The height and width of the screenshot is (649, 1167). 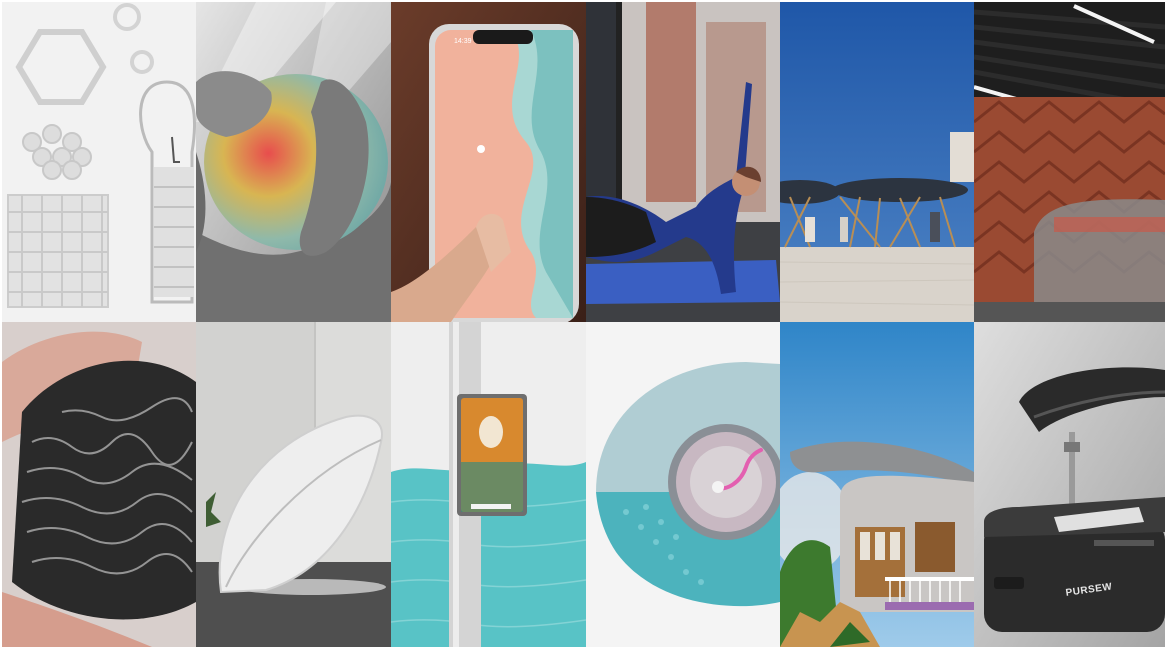 I want to click on yoga-illustration, so click(x=683, y=162).